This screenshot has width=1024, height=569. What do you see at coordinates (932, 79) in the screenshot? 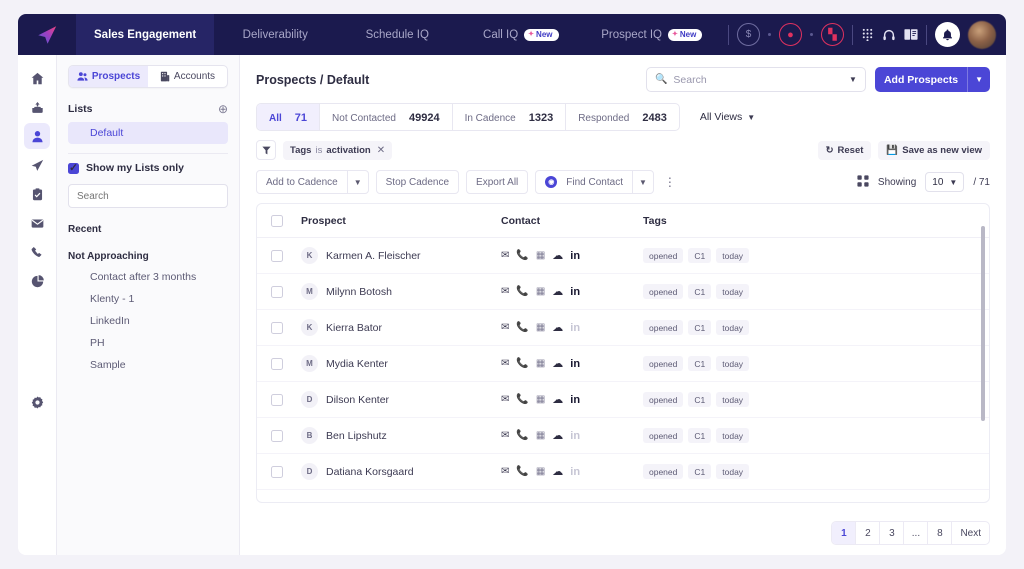
I see `add-prospects-button: Add Prospects ▼` at bounding box center [932, 79].